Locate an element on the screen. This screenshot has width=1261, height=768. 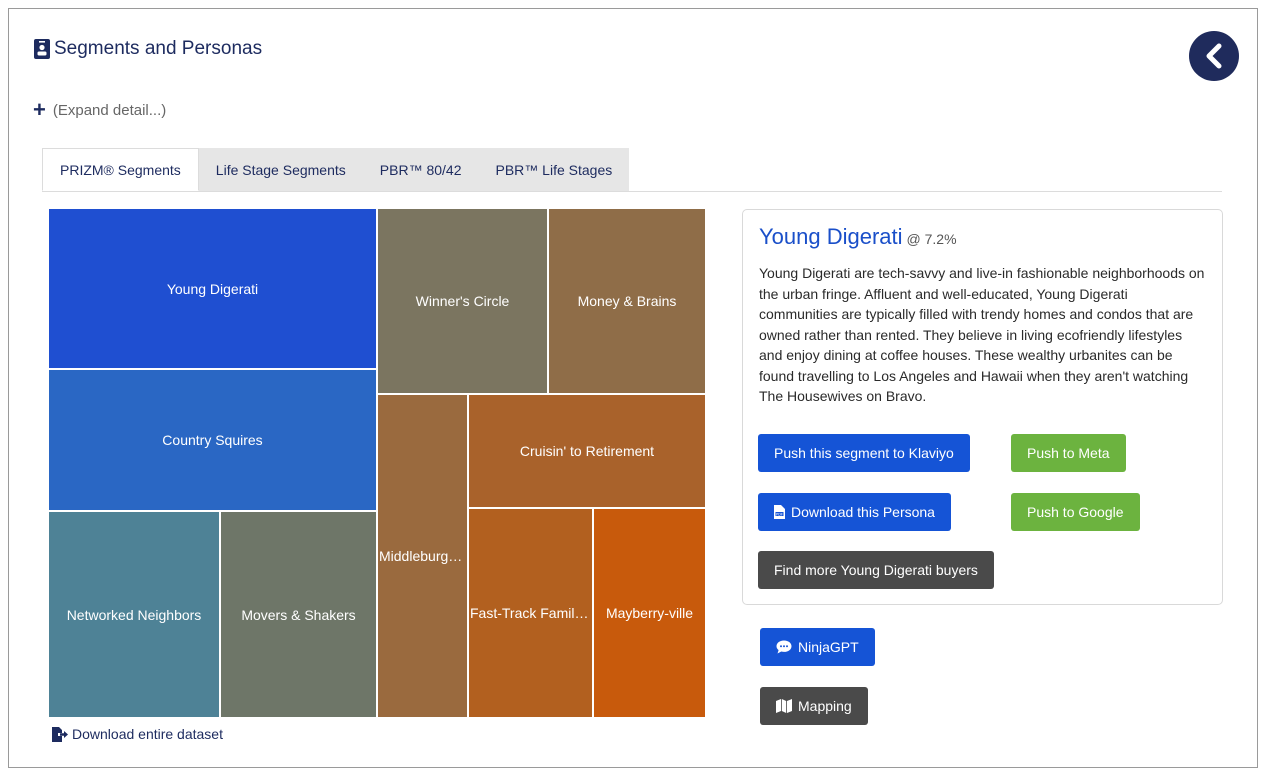
cell-label: Mayberry-ville is located at coordinates (649, 613).